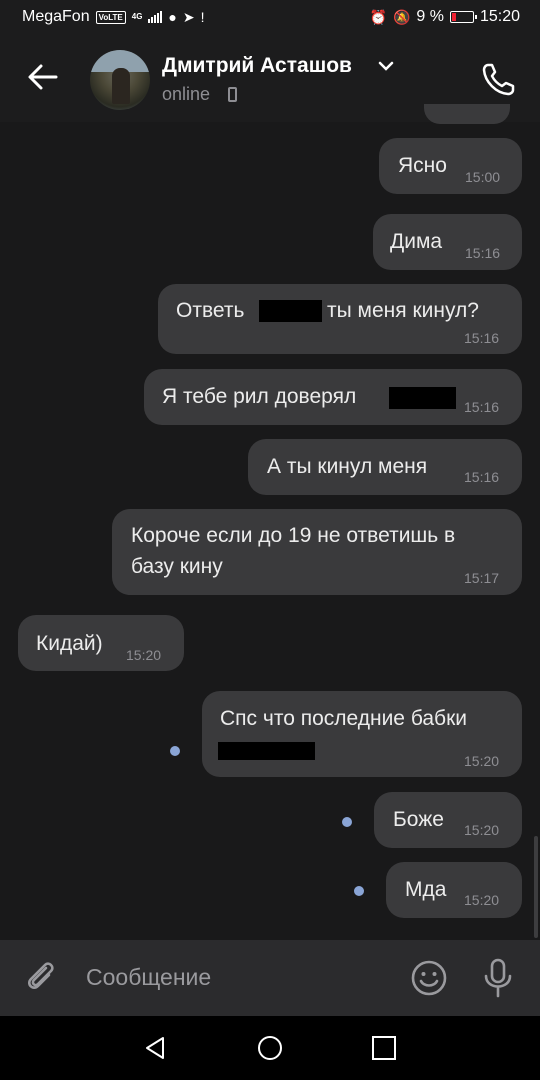  What do you see at coordinates (401, 16) in the screenshot?
I see `mute-icon: 🔕` at bounding box center [401, 16].